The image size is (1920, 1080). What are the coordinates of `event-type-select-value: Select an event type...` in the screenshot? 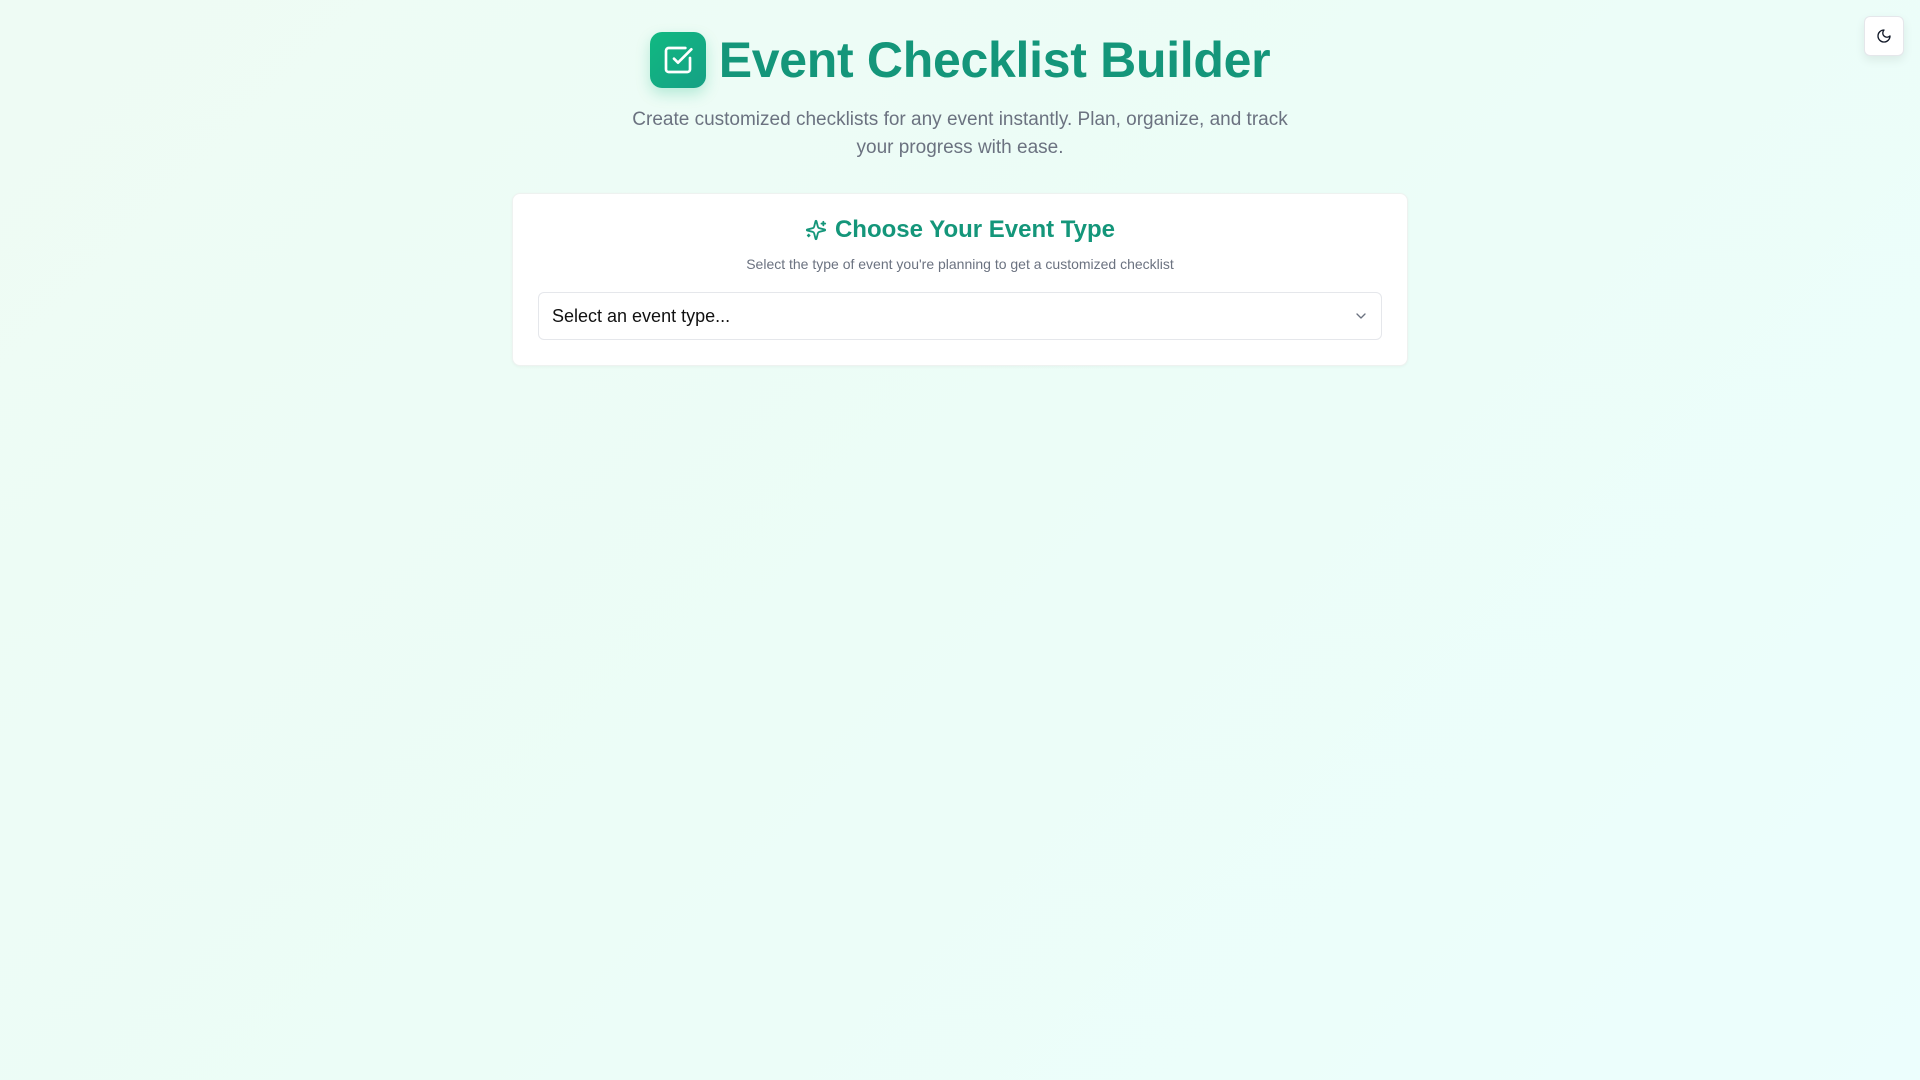 It's located at (641, 315).